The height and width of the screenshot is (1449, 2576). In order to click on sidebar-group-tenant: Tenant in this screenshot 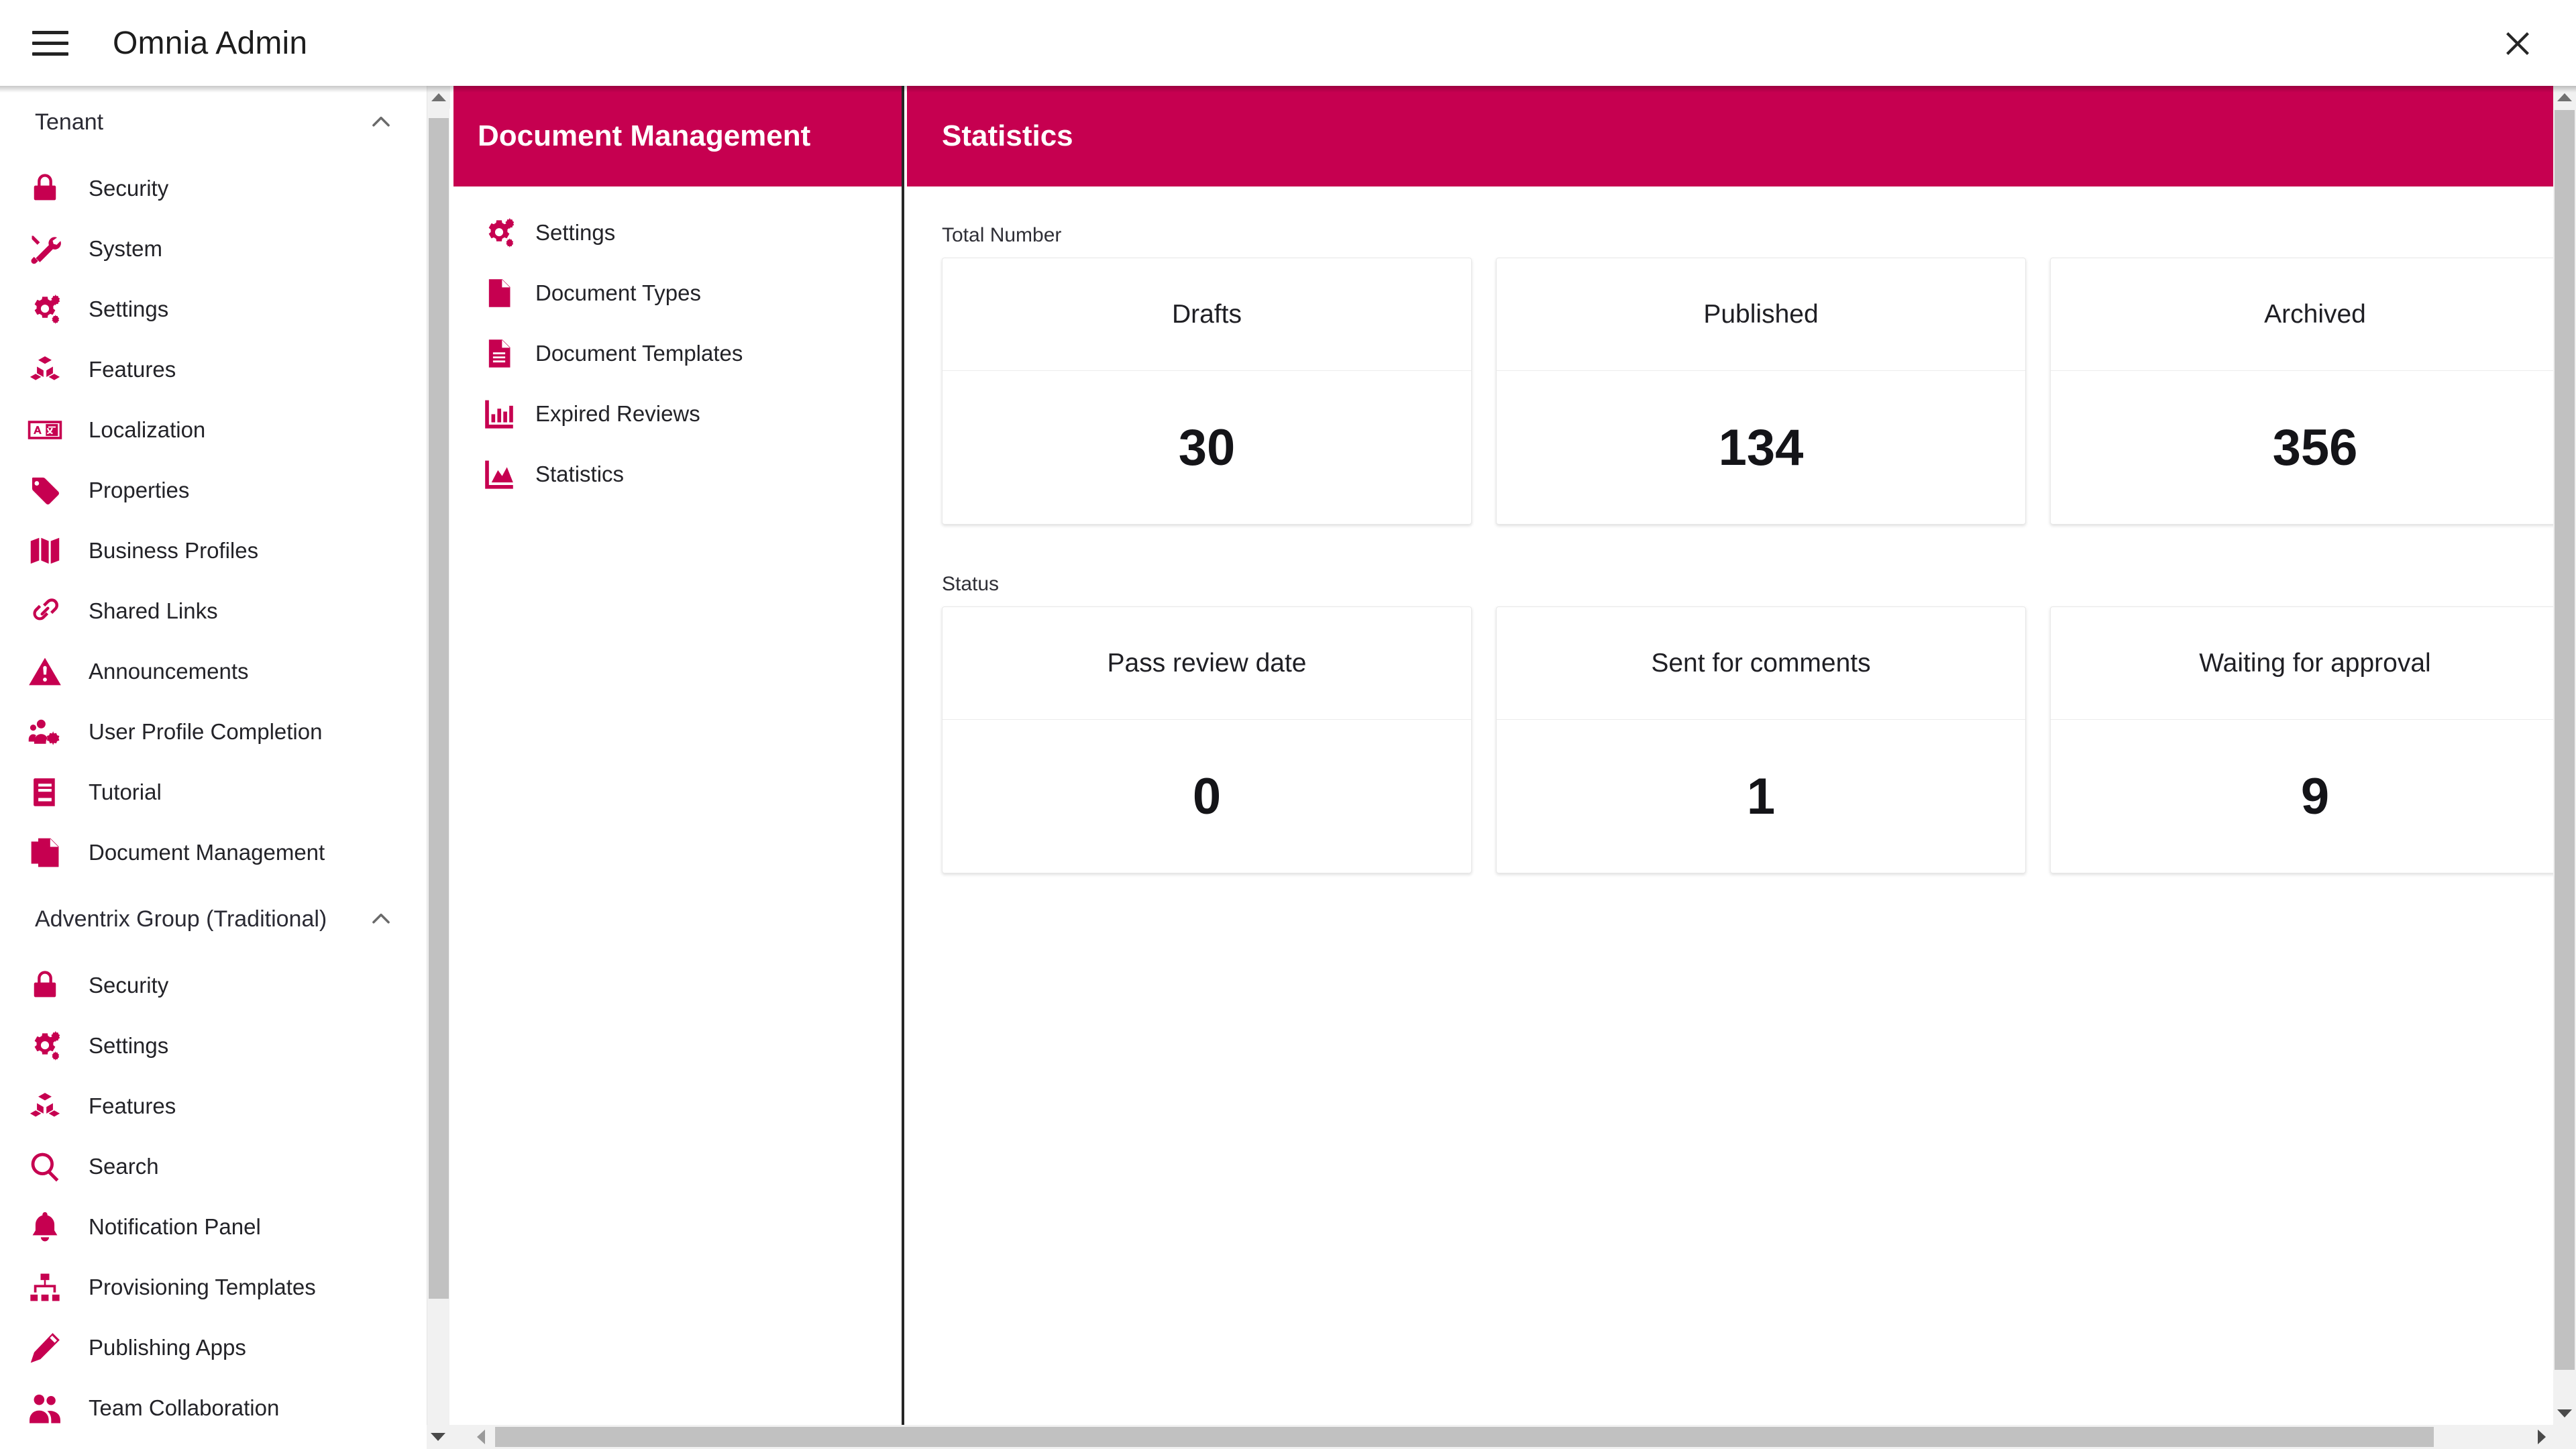, I will do `click(213, 122)`.